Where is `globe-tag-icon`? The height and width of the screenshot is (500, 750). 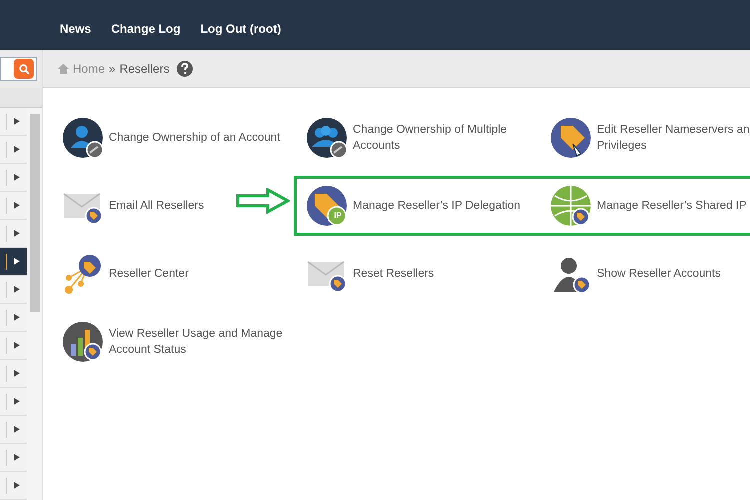
globe-tag-icon is located at coordinates (571, 206).